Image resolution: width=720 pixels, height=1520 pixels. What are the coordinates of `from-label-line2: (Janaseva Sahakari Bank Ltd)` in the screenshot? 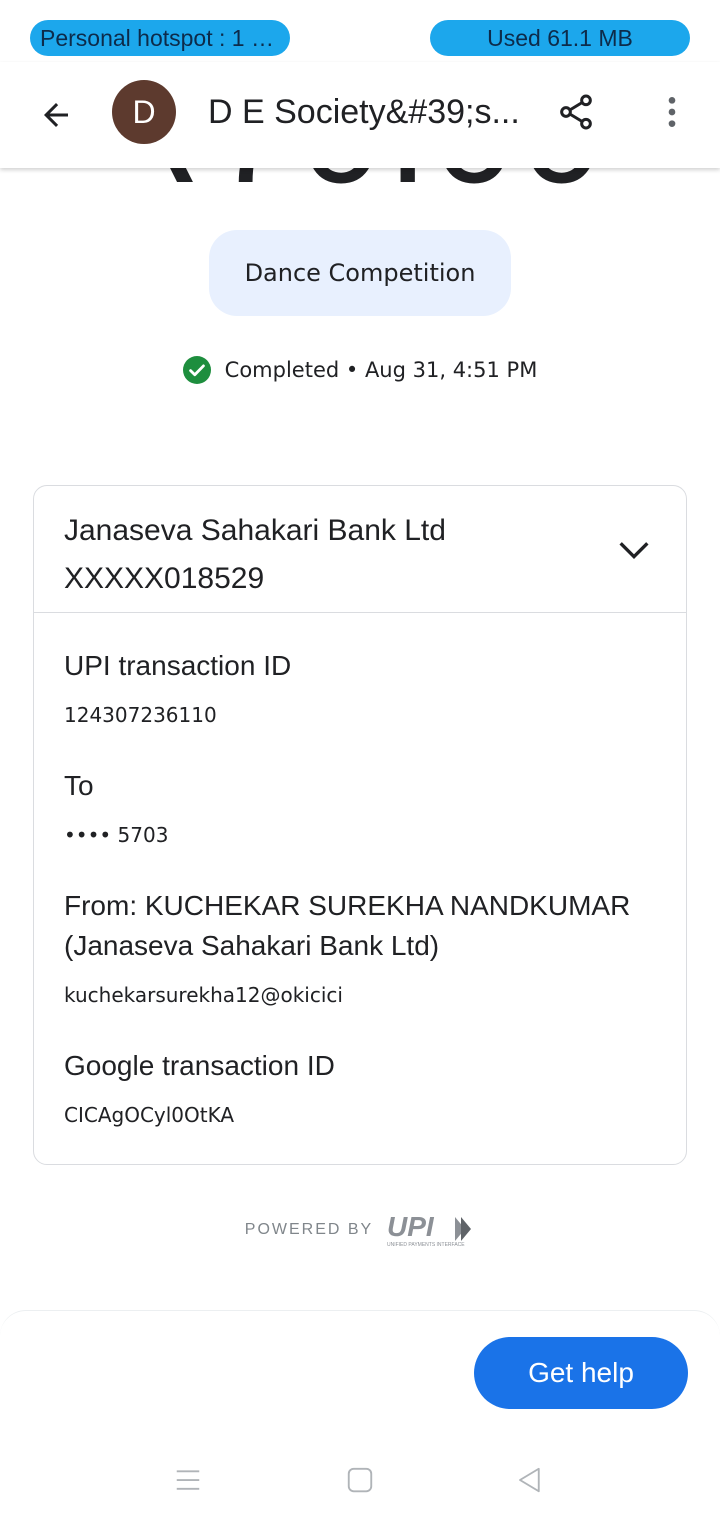 It's located at (252, 945).